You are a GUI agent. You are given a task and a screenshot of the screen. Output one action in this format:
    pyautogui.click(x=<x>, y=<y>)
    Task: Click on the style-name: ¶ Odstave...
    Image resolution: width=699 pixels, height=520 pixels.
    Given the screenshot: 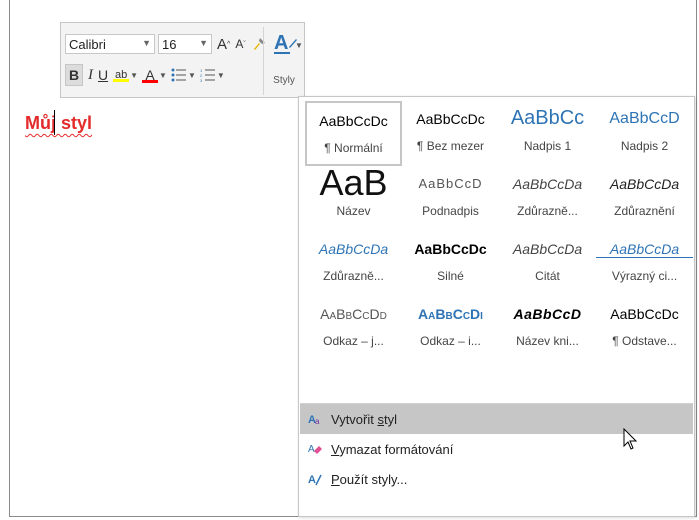 What is the action you would take?
    pyautogui.click(x=644, y=341)
    